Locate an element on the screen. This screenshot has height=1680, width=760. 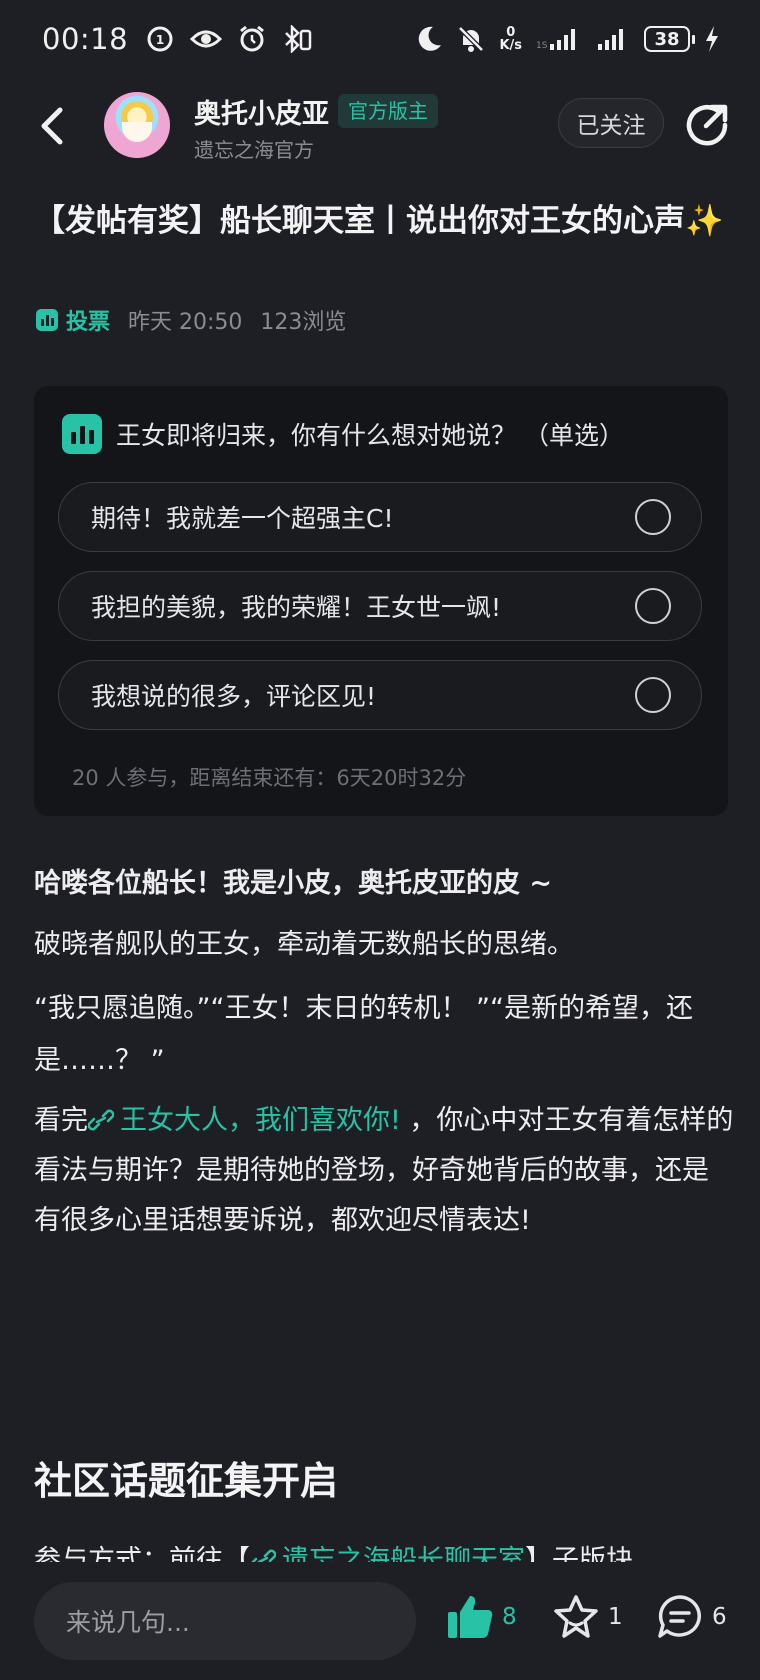
svg-text: 1 is located at coordinates (160, 40).